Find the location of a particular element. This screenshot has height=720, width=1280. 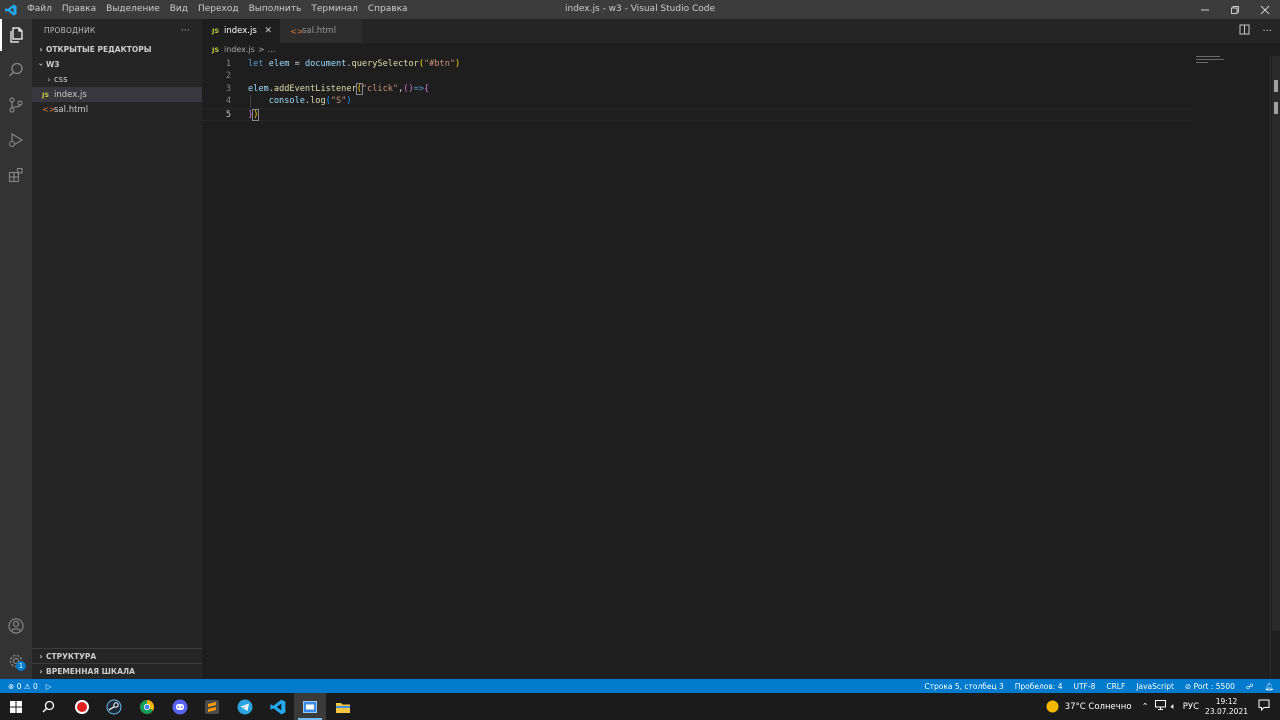

breadcrumb-file: index.js is located at coordinates (239, 49).